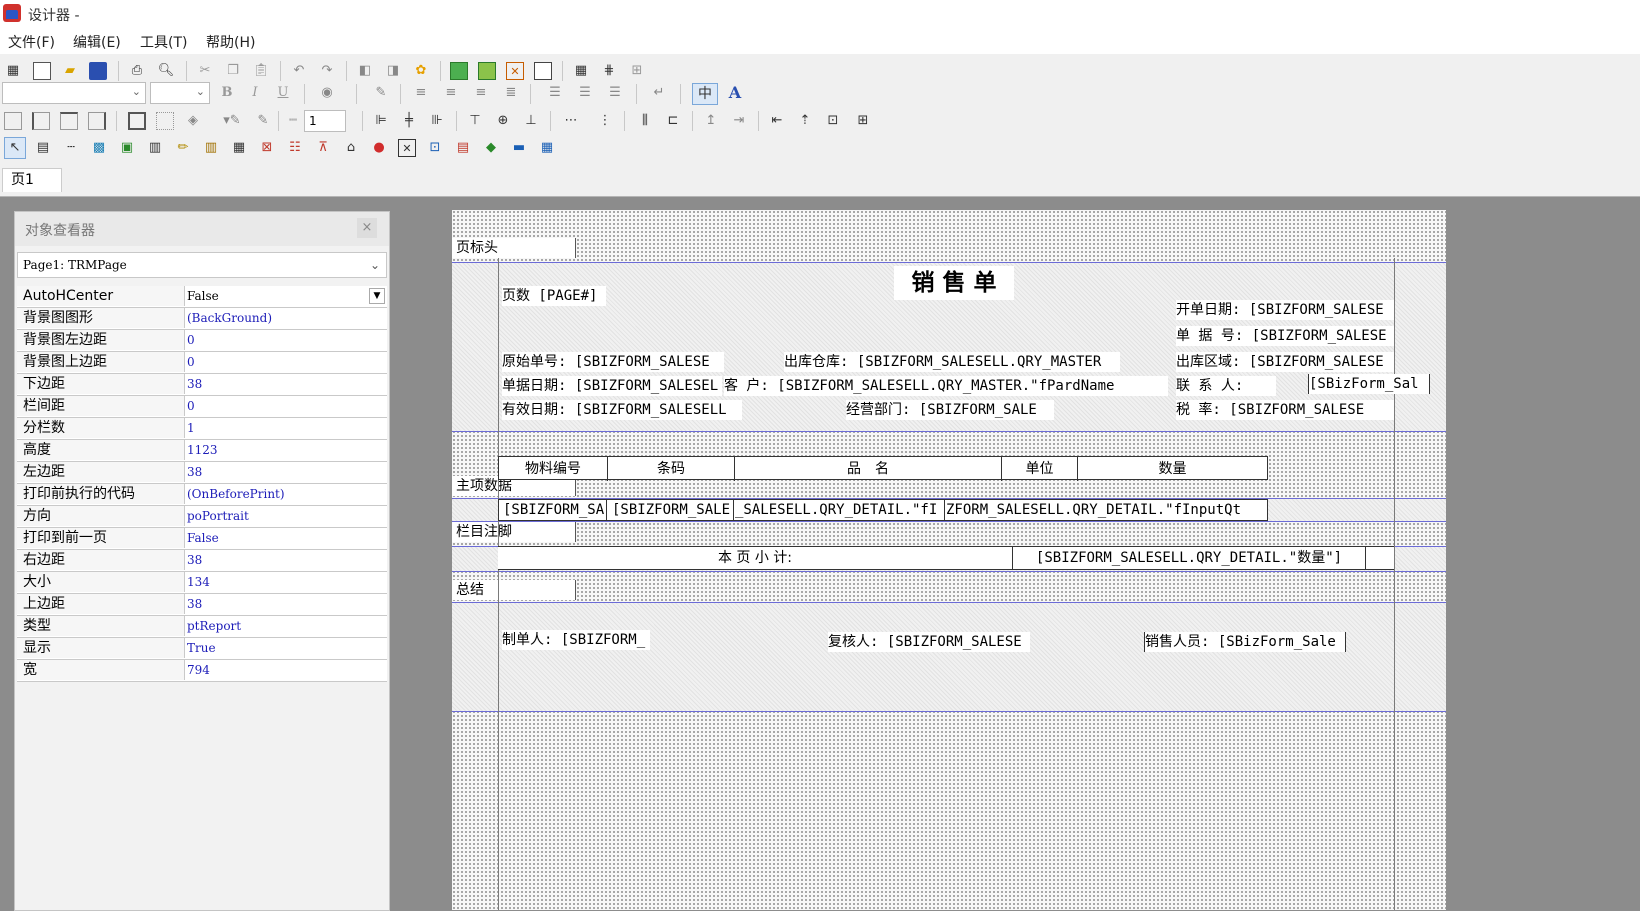 Image resolution: width=1640 pixels, height=911 pixels. What do you see at coordinates (519, 148) in the screenshot?
I see `dbimage-icon: ▬` at bounding box center [519, 148].